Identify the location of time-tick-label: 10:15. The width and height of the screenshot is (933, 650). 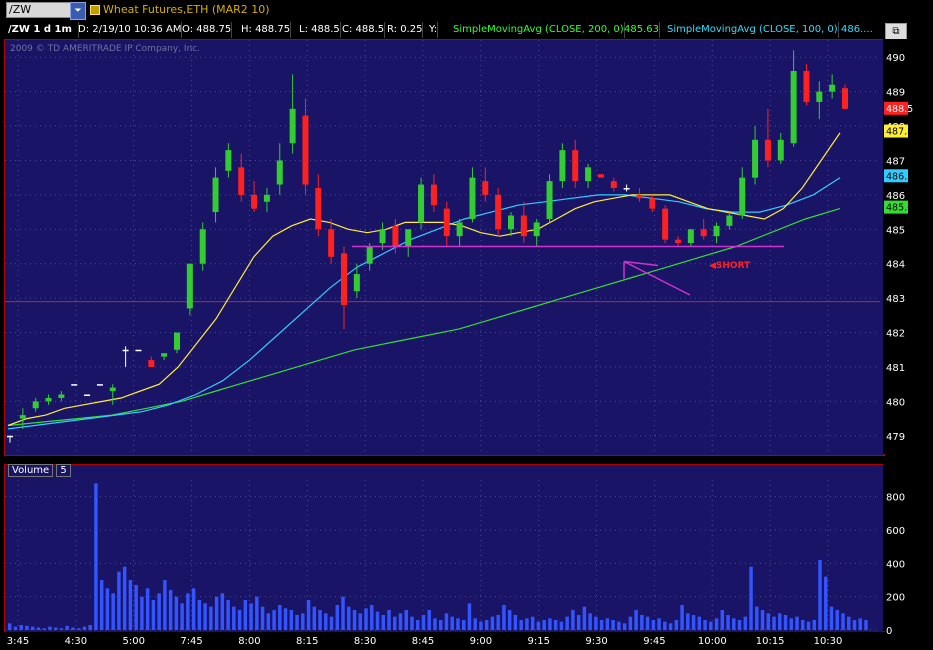
(770, 641).